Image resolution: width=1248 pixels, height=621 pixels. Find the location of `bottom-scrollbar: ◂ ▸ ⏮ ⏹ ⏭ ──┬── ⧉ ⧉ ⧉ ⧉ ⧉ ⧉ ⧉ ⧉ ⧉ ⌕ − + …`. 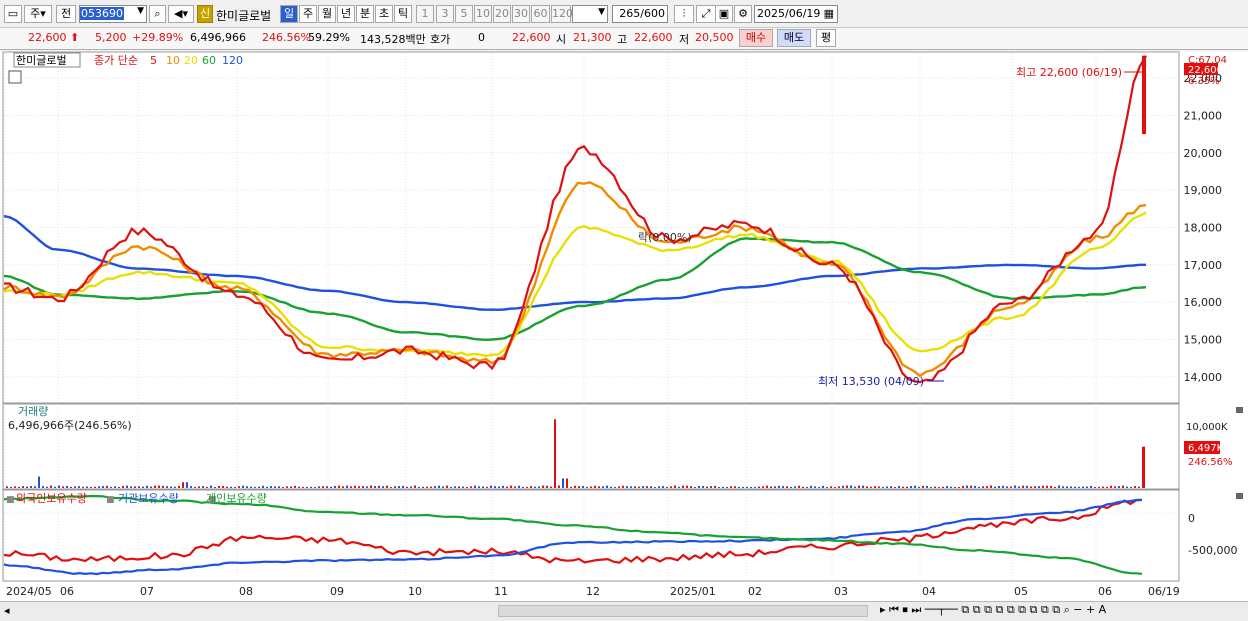

bottom-scrollbar: ◂ ▸ ⏮ ⏹ ⏭ ──┬── ⧉ ⧉ ⧉ ⧉ ⧉ ⧉ ⧉ ⧉ ⧉ ⌕ − + … is located at coordinates (624, 611).